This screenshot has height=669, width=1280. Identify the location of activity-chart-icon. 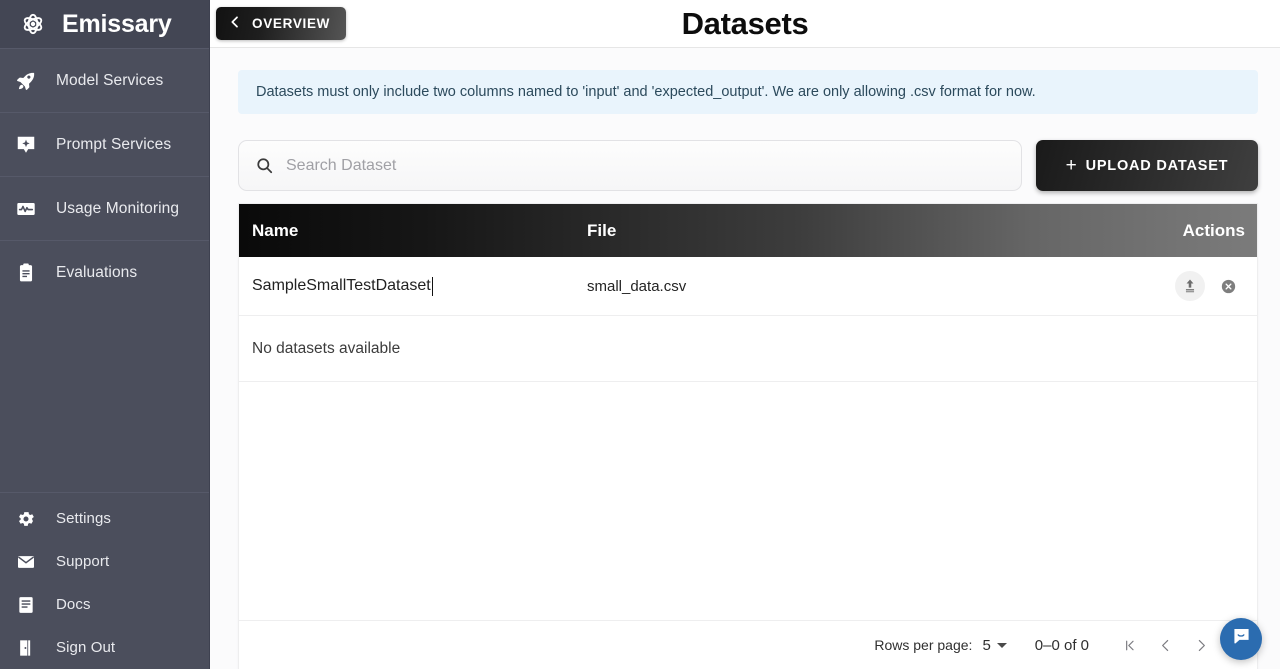
(26, 209).